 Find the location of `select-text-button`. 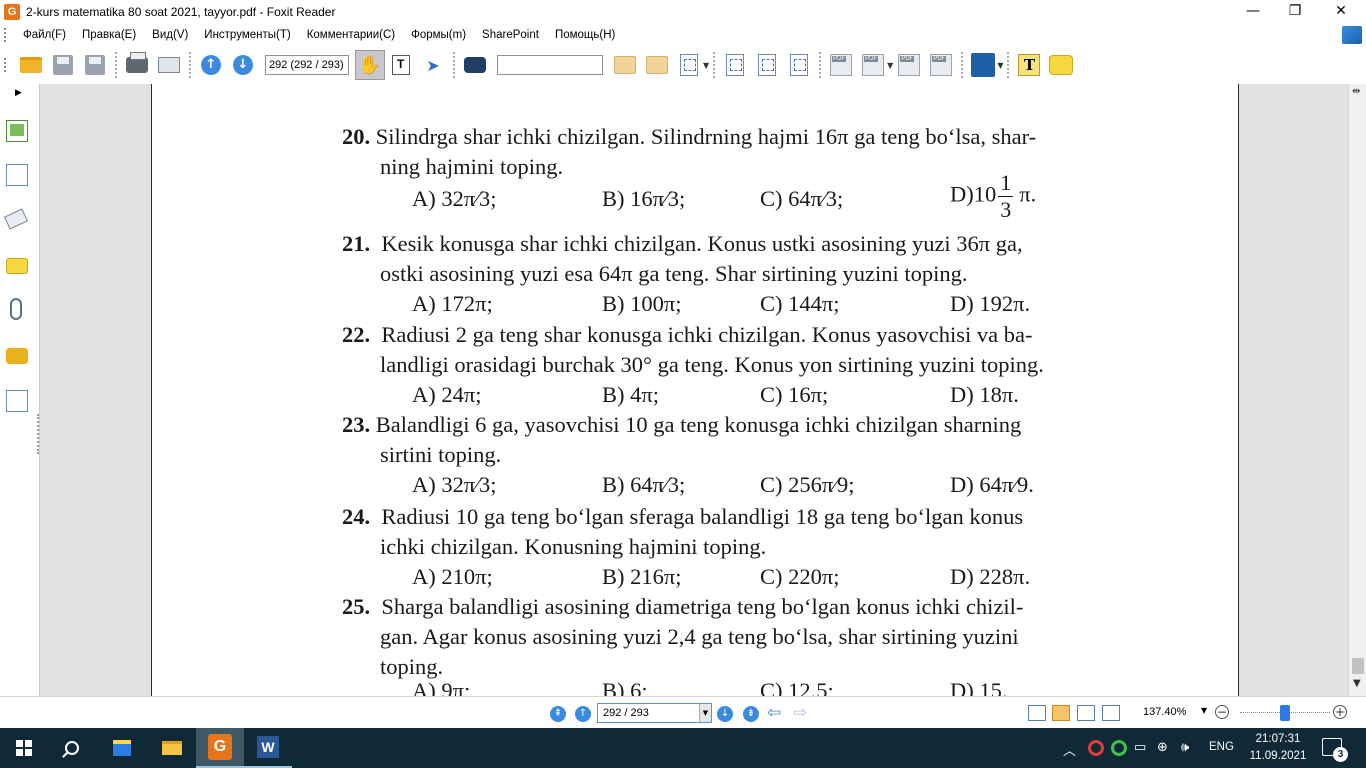

select-text-button is located at coordinates (401, 65).